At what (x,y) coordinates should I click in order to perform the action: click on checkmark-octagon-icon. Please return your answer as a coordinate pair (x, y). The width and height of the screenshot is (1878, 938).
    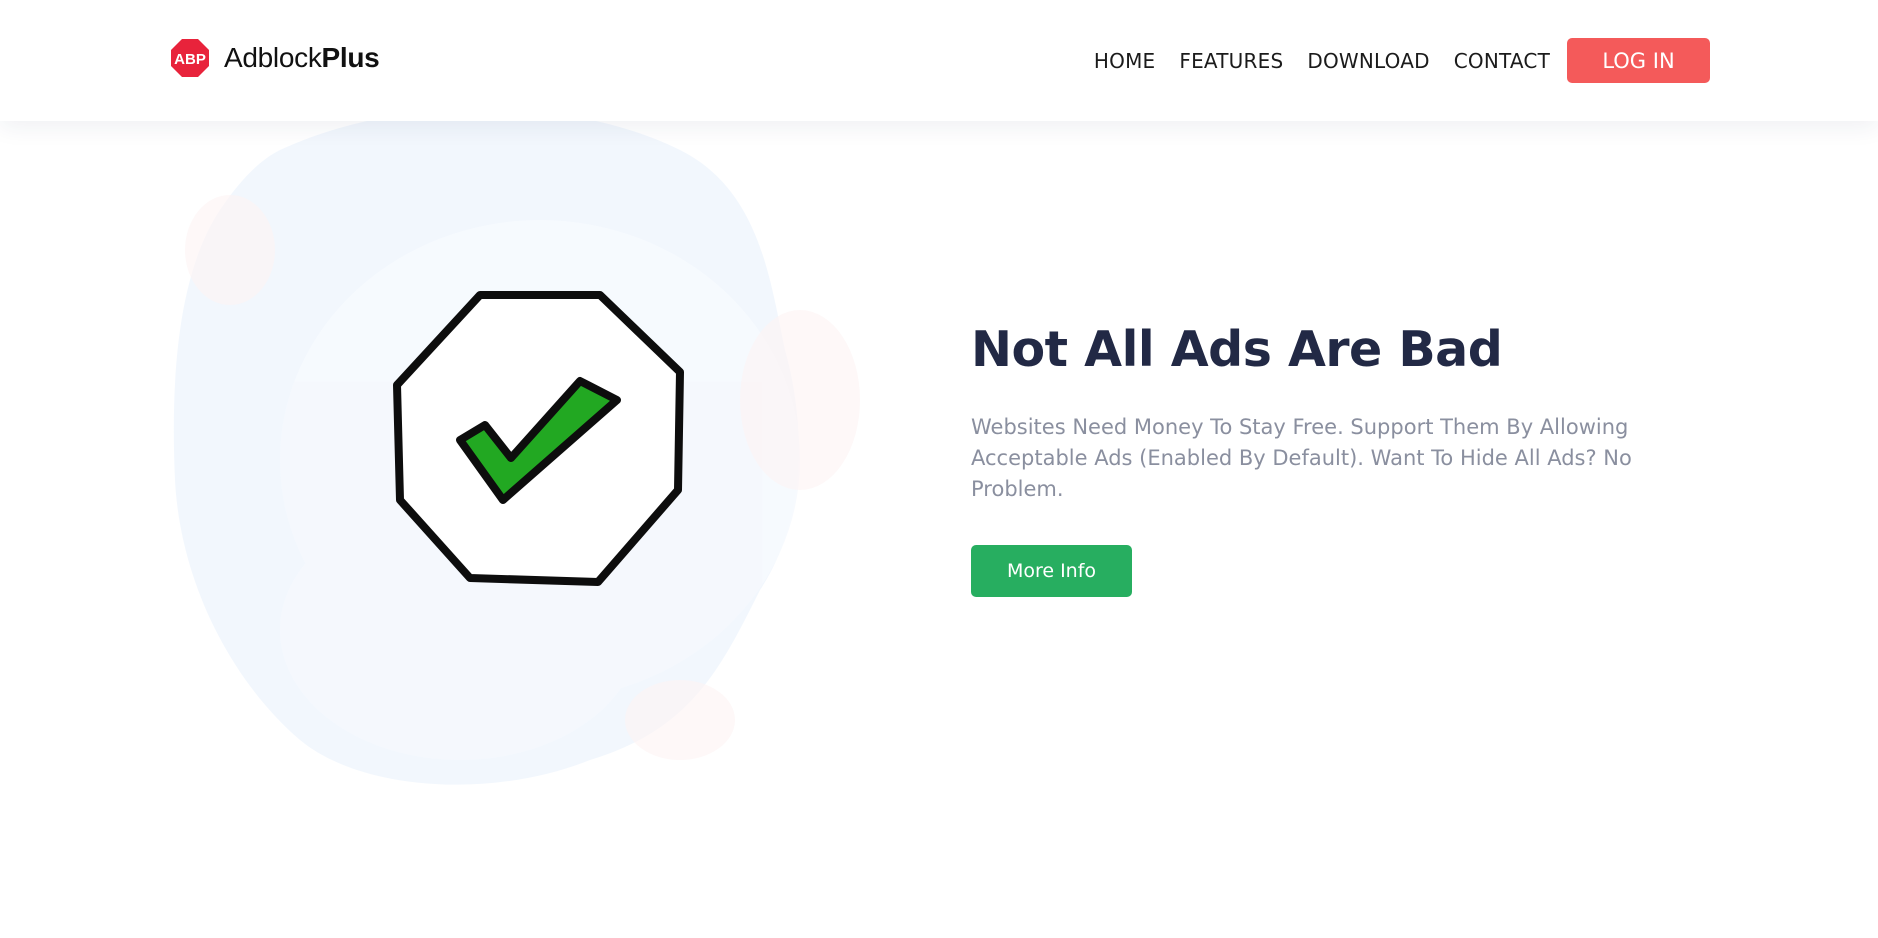
    Looking at the image, I should click on (538, 438).